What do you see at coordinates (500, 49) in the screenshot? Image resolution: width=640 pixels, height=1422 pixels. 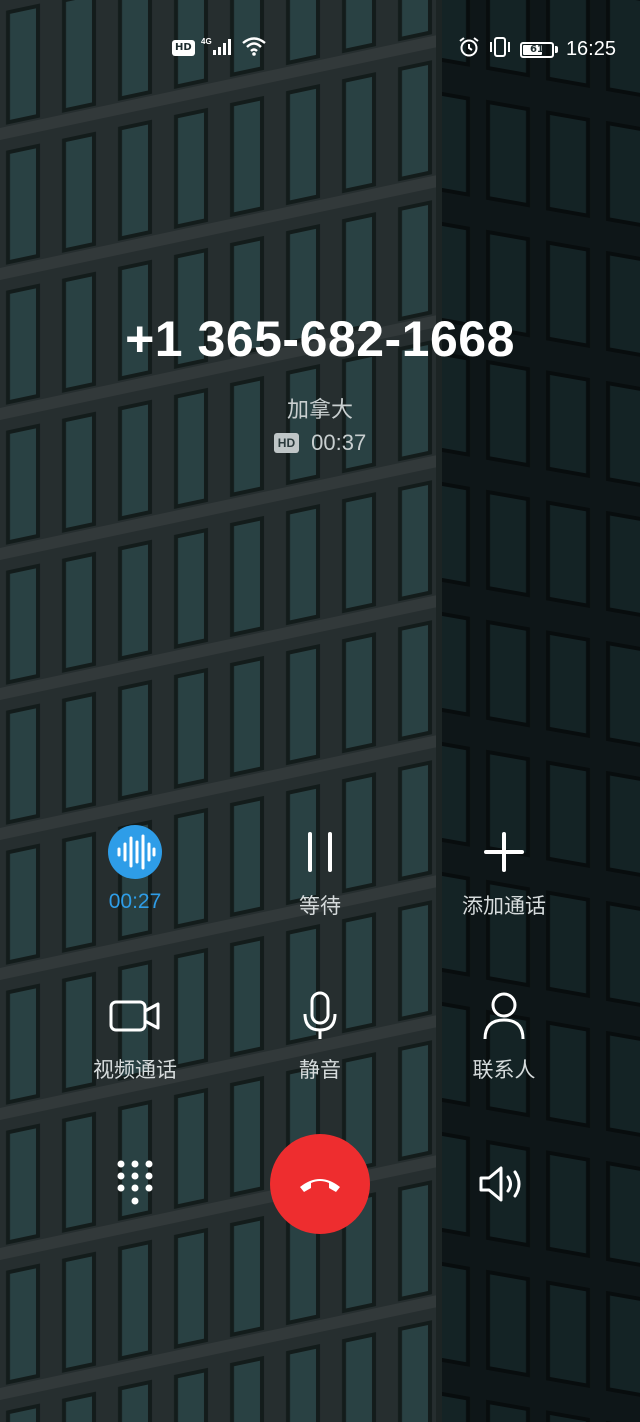 I see `vibrate-icon` at bounding box center [500, 49].